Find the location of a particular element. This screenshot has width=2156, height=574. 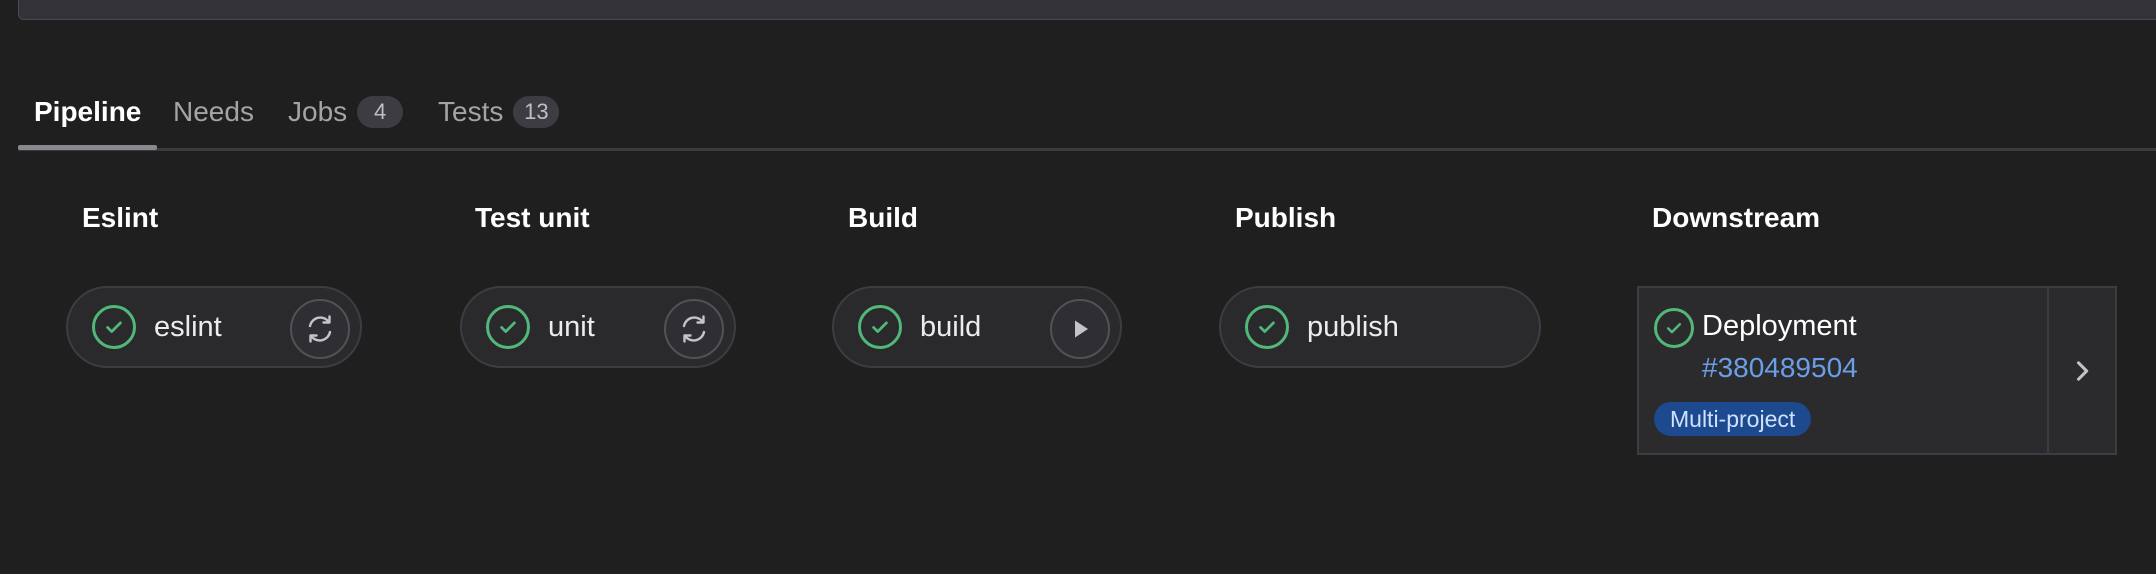

tab-needs-label: Needs is located at coordinates (213, 111).